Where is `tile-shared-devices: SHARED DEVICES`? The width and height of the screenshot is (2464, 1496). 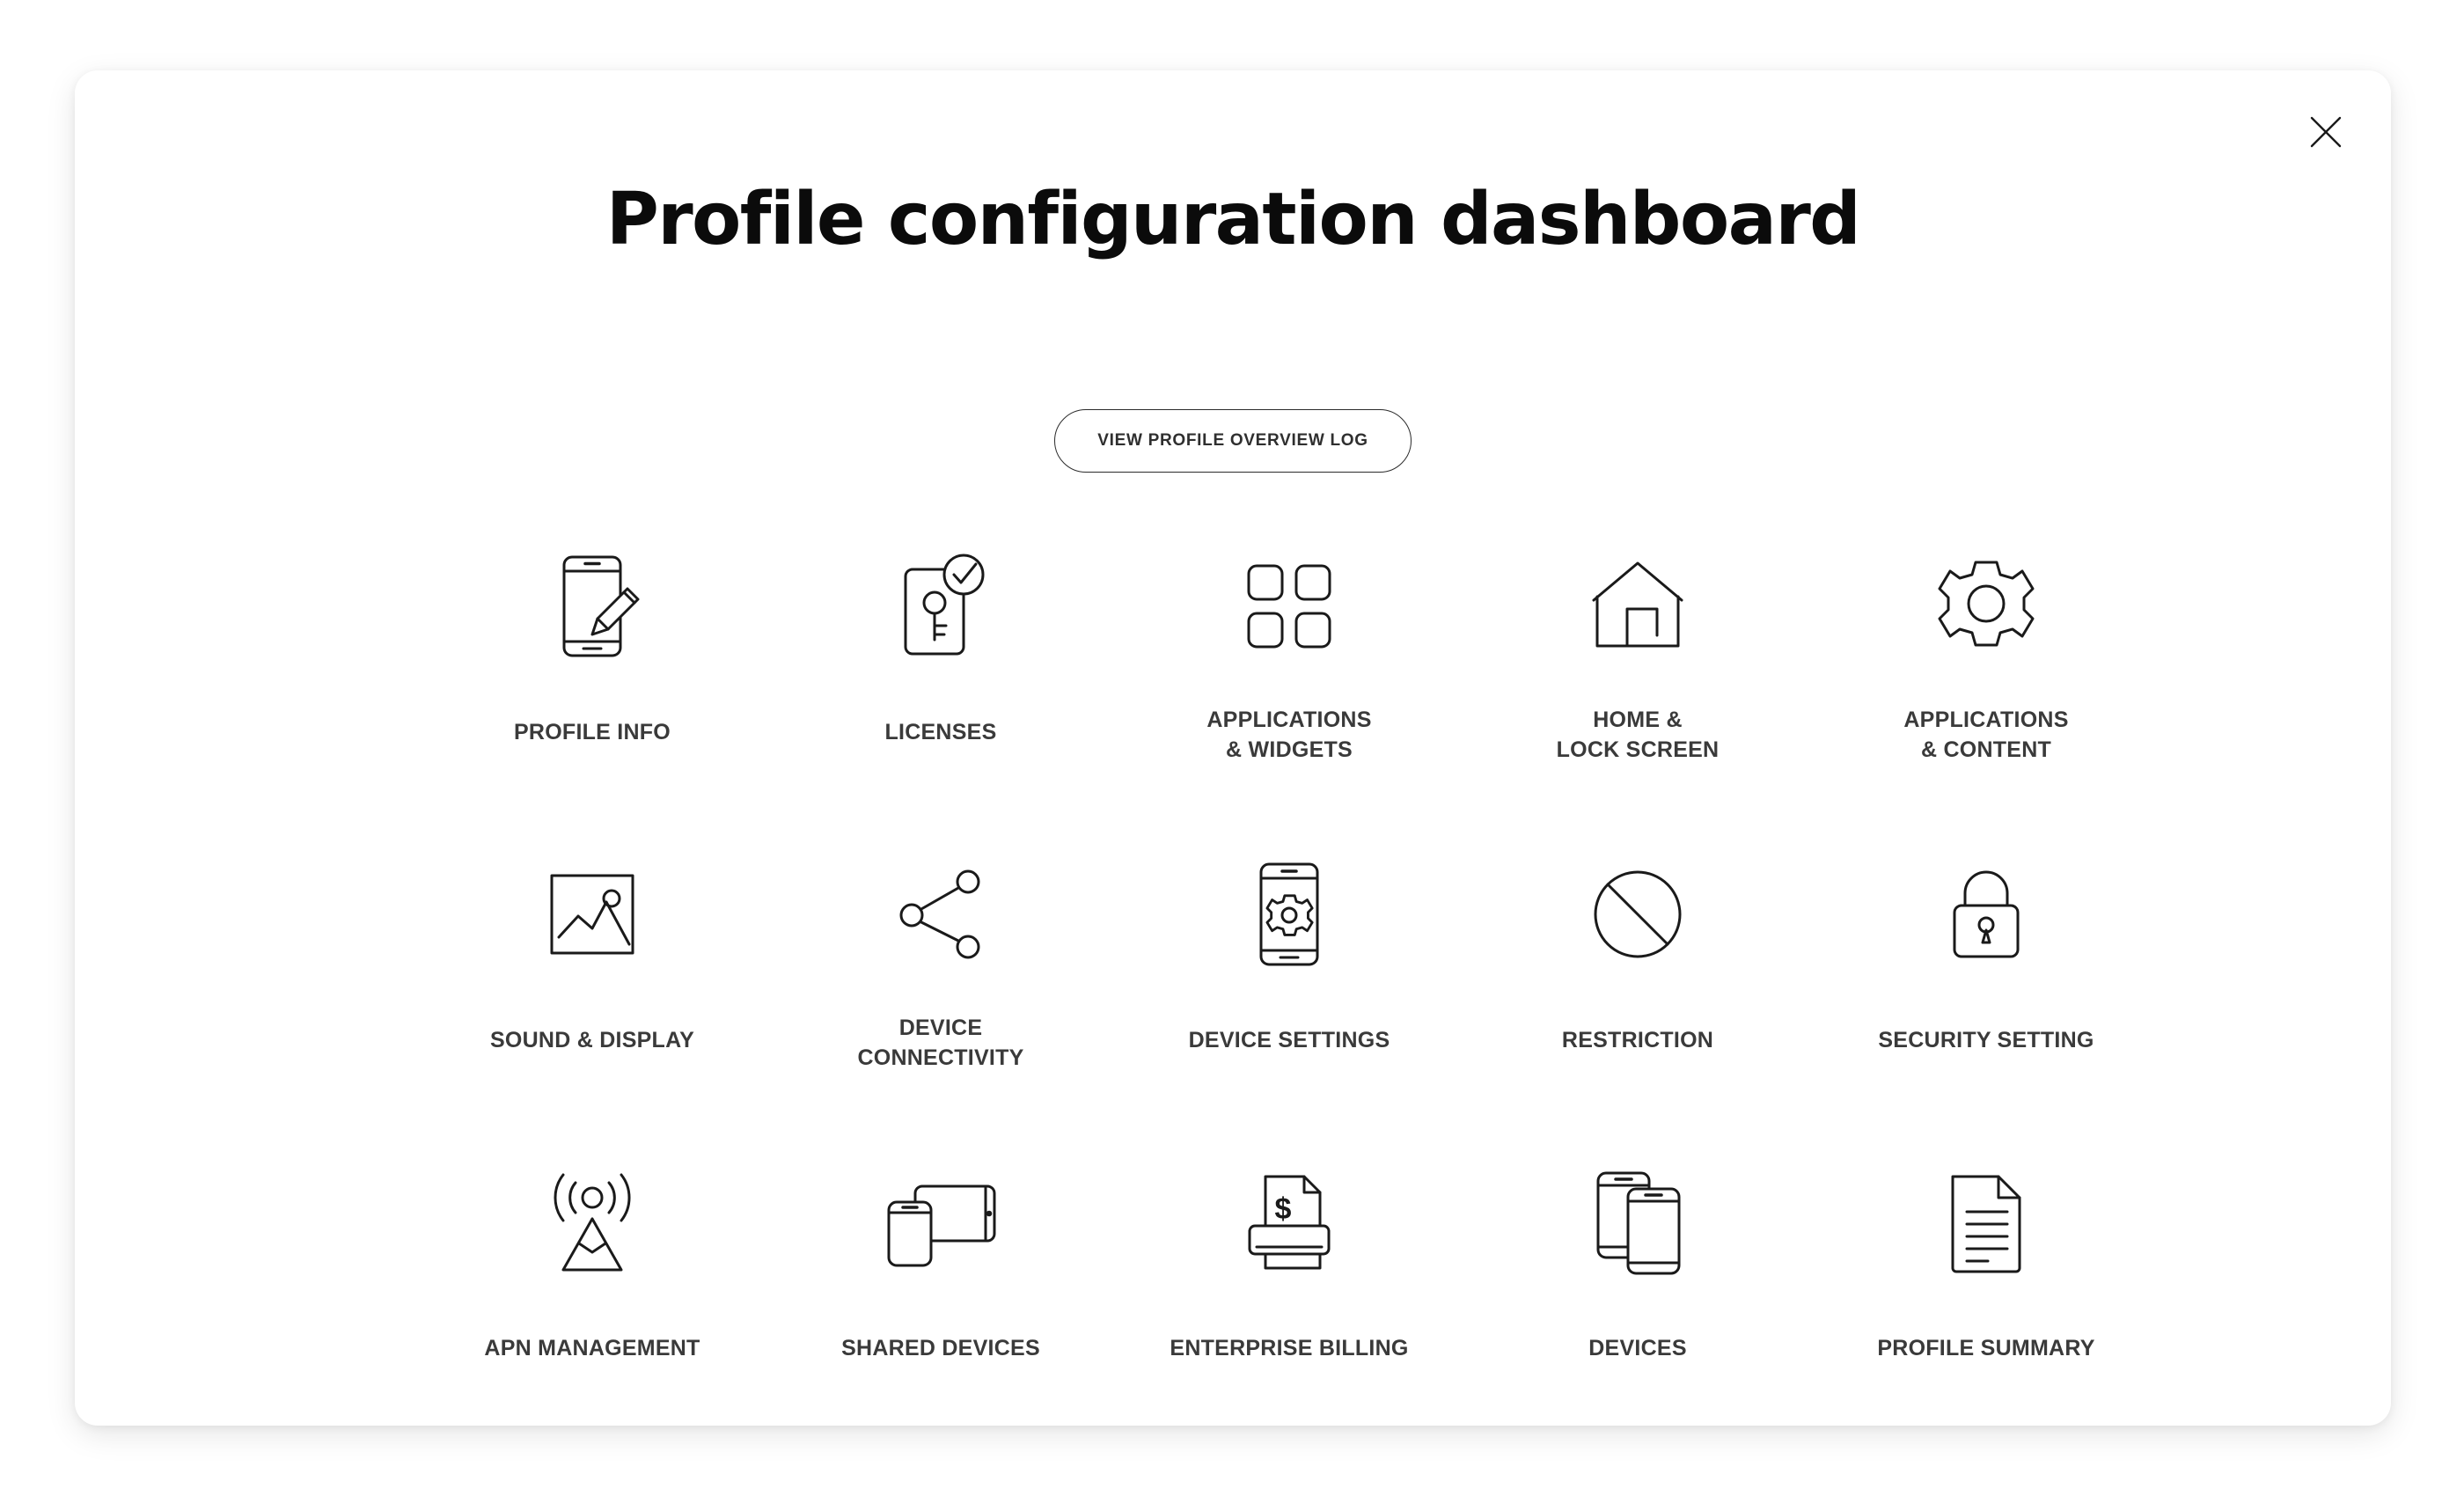
tile-shared-devices: SHARED DEVICES is located at coordinates (940, 1305).